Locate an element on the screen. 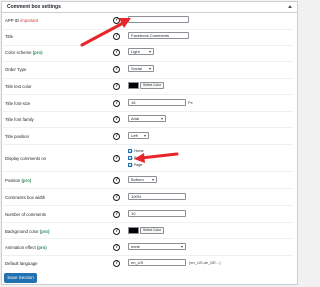 The width and height of the screenshot is (320, 287). red-arrow-display-comments is located at coordinates (156, 157).